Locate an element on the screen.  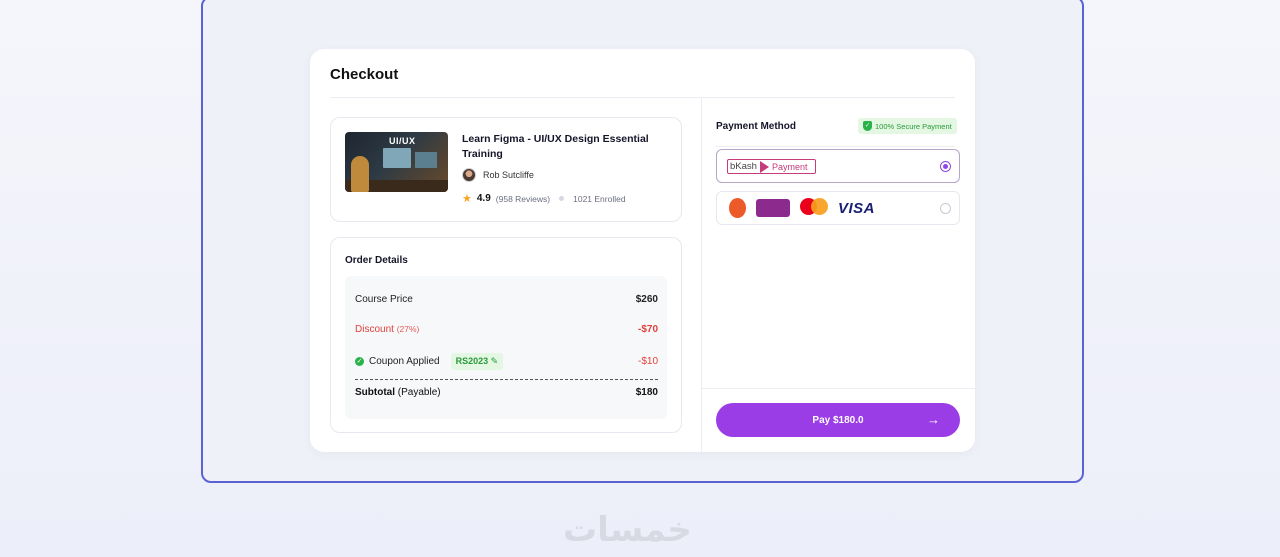
coupon-row: ✓ Coupon Applied RS2023 ✎ -$10 is located at coordinates (506, 361).